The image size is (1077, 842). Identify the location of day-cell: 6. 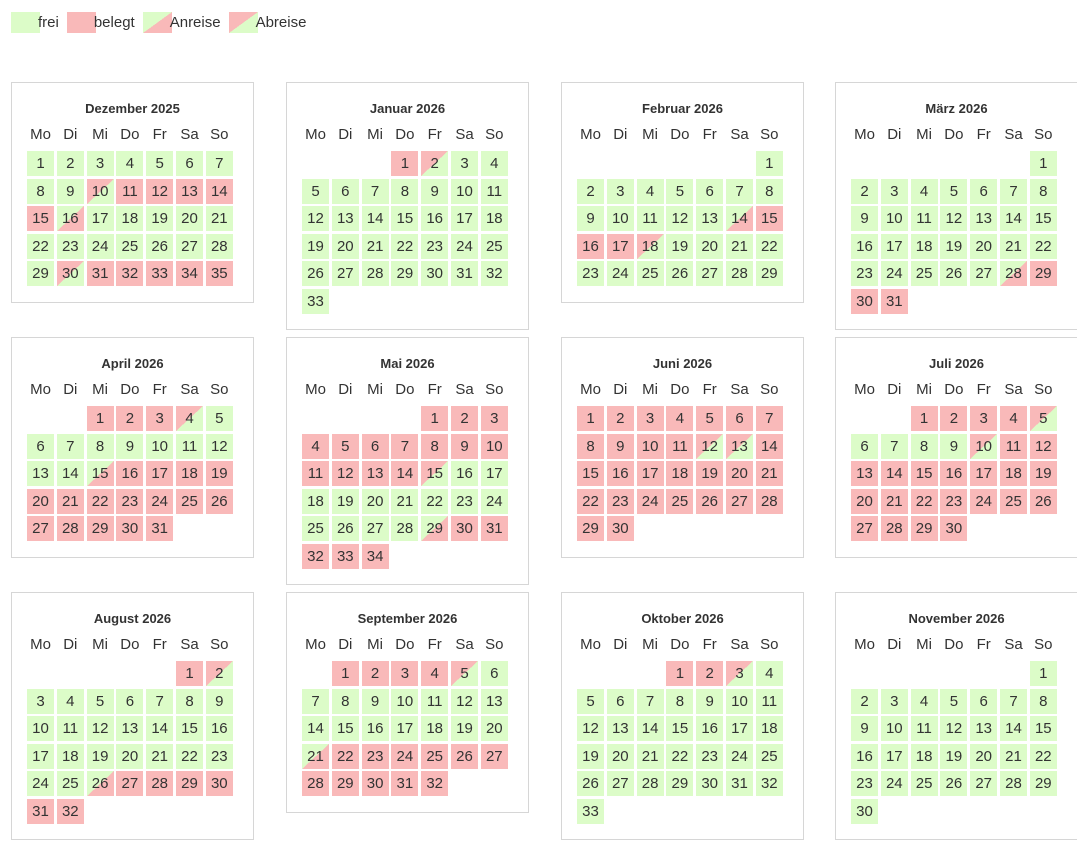
(620, 701).